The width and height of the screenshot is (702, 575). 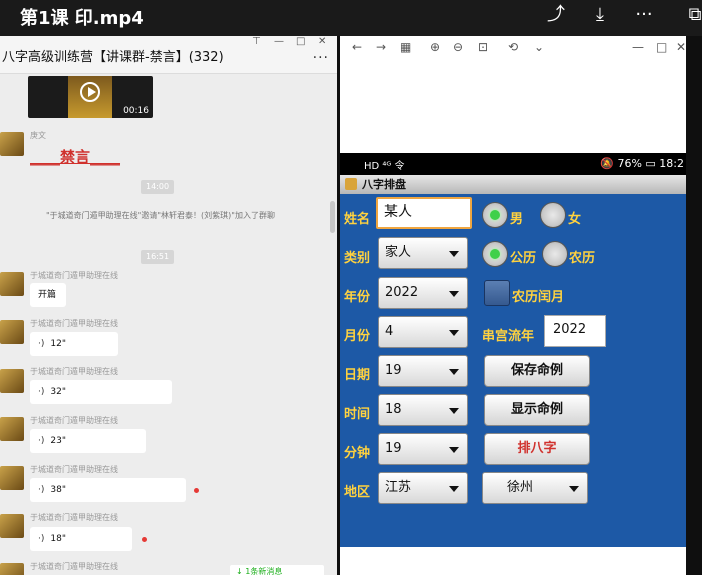 I want to click on chat-header: 八字高级训练营【讲课群-禁言】(332) ⊤ — □ ✕ ···, so click(x=168, y=55).